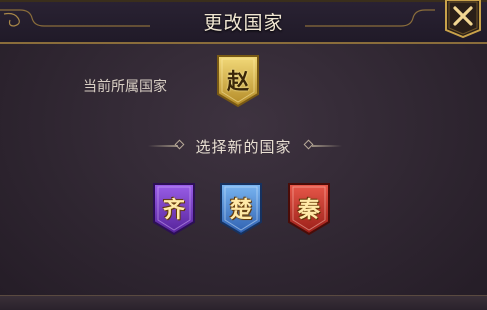 This screenshot has width=487, height=310. I want to click on current-country-badge: 赵, so click(238, 81).